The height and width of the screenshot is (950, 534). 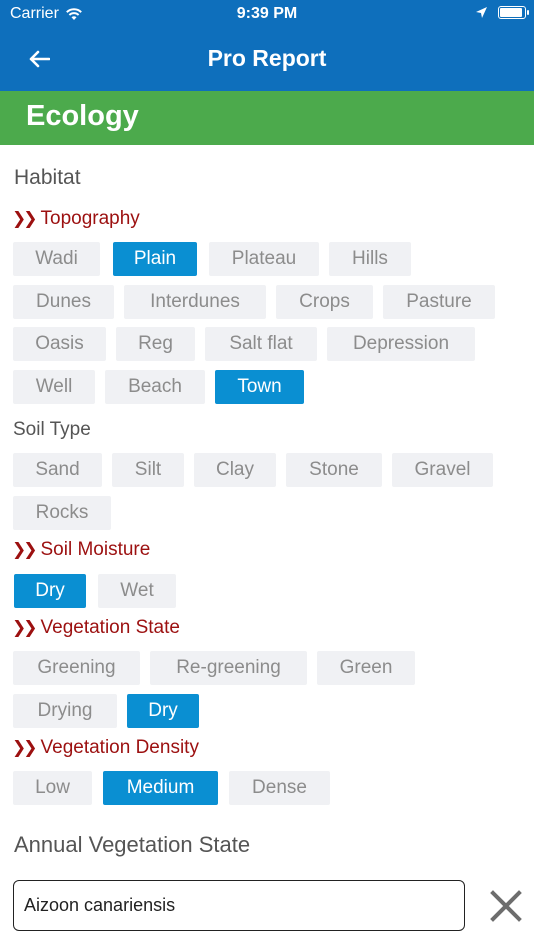 I want to click on habitat-title: Habitat, so click(x=47, y=177).